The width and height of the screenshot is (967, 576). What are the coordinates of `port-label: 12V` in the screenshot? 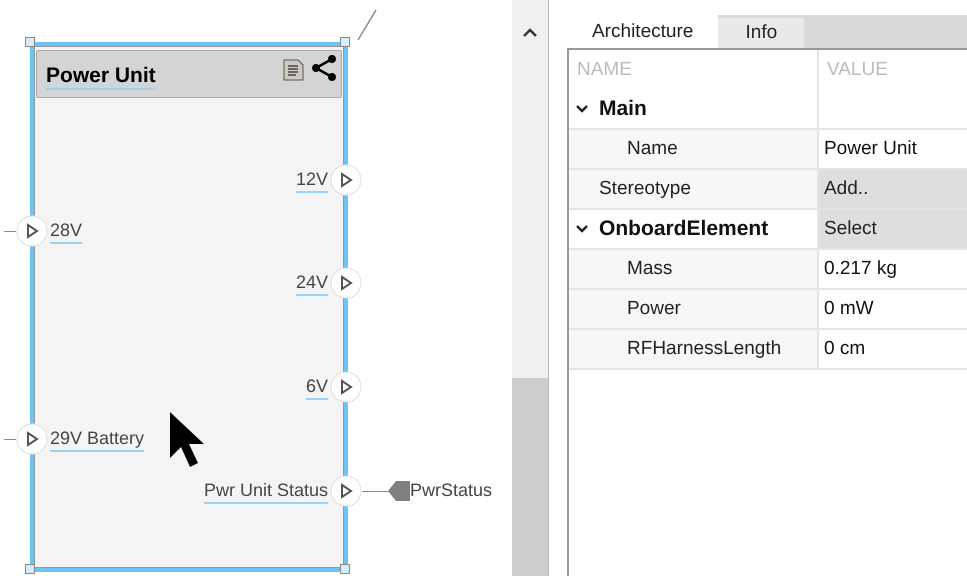 It's located at (312, 180).